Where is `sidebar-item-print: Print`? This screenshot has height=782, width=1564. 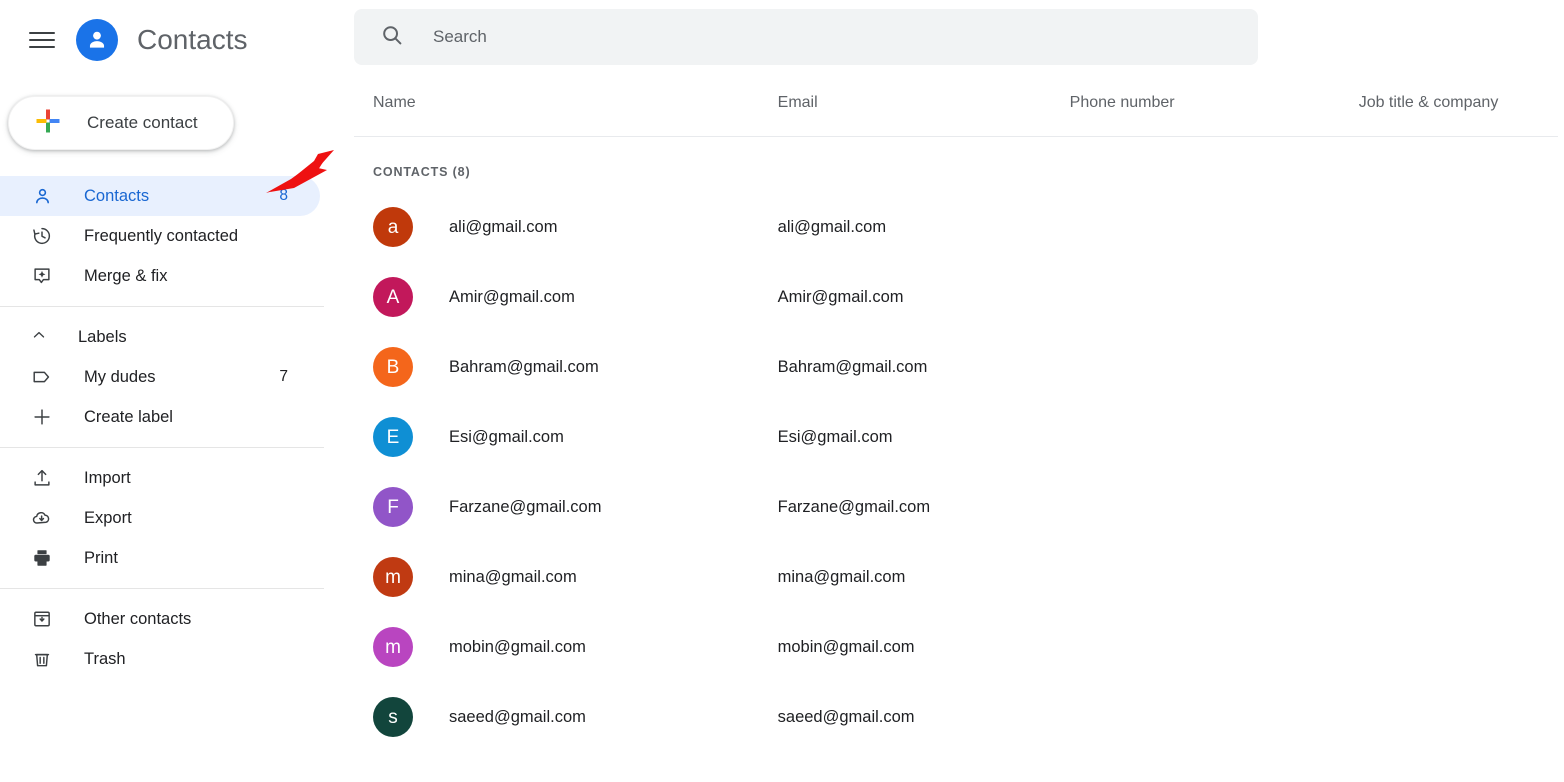 sidebar-item-print: Print is located at coordinates (160, 558).